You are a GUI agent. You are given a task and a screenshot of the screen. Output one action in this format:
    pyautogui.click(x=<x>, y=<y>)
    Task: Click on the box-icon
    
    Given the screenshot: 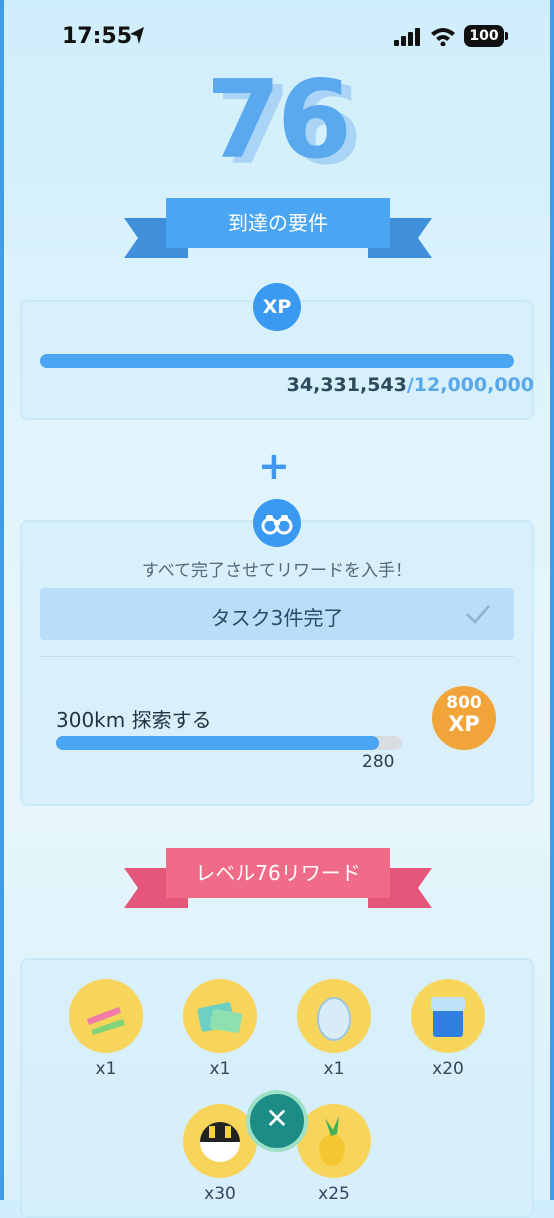 What is the action you would take?
    pyautogui.click(x=448, y=1016)
    